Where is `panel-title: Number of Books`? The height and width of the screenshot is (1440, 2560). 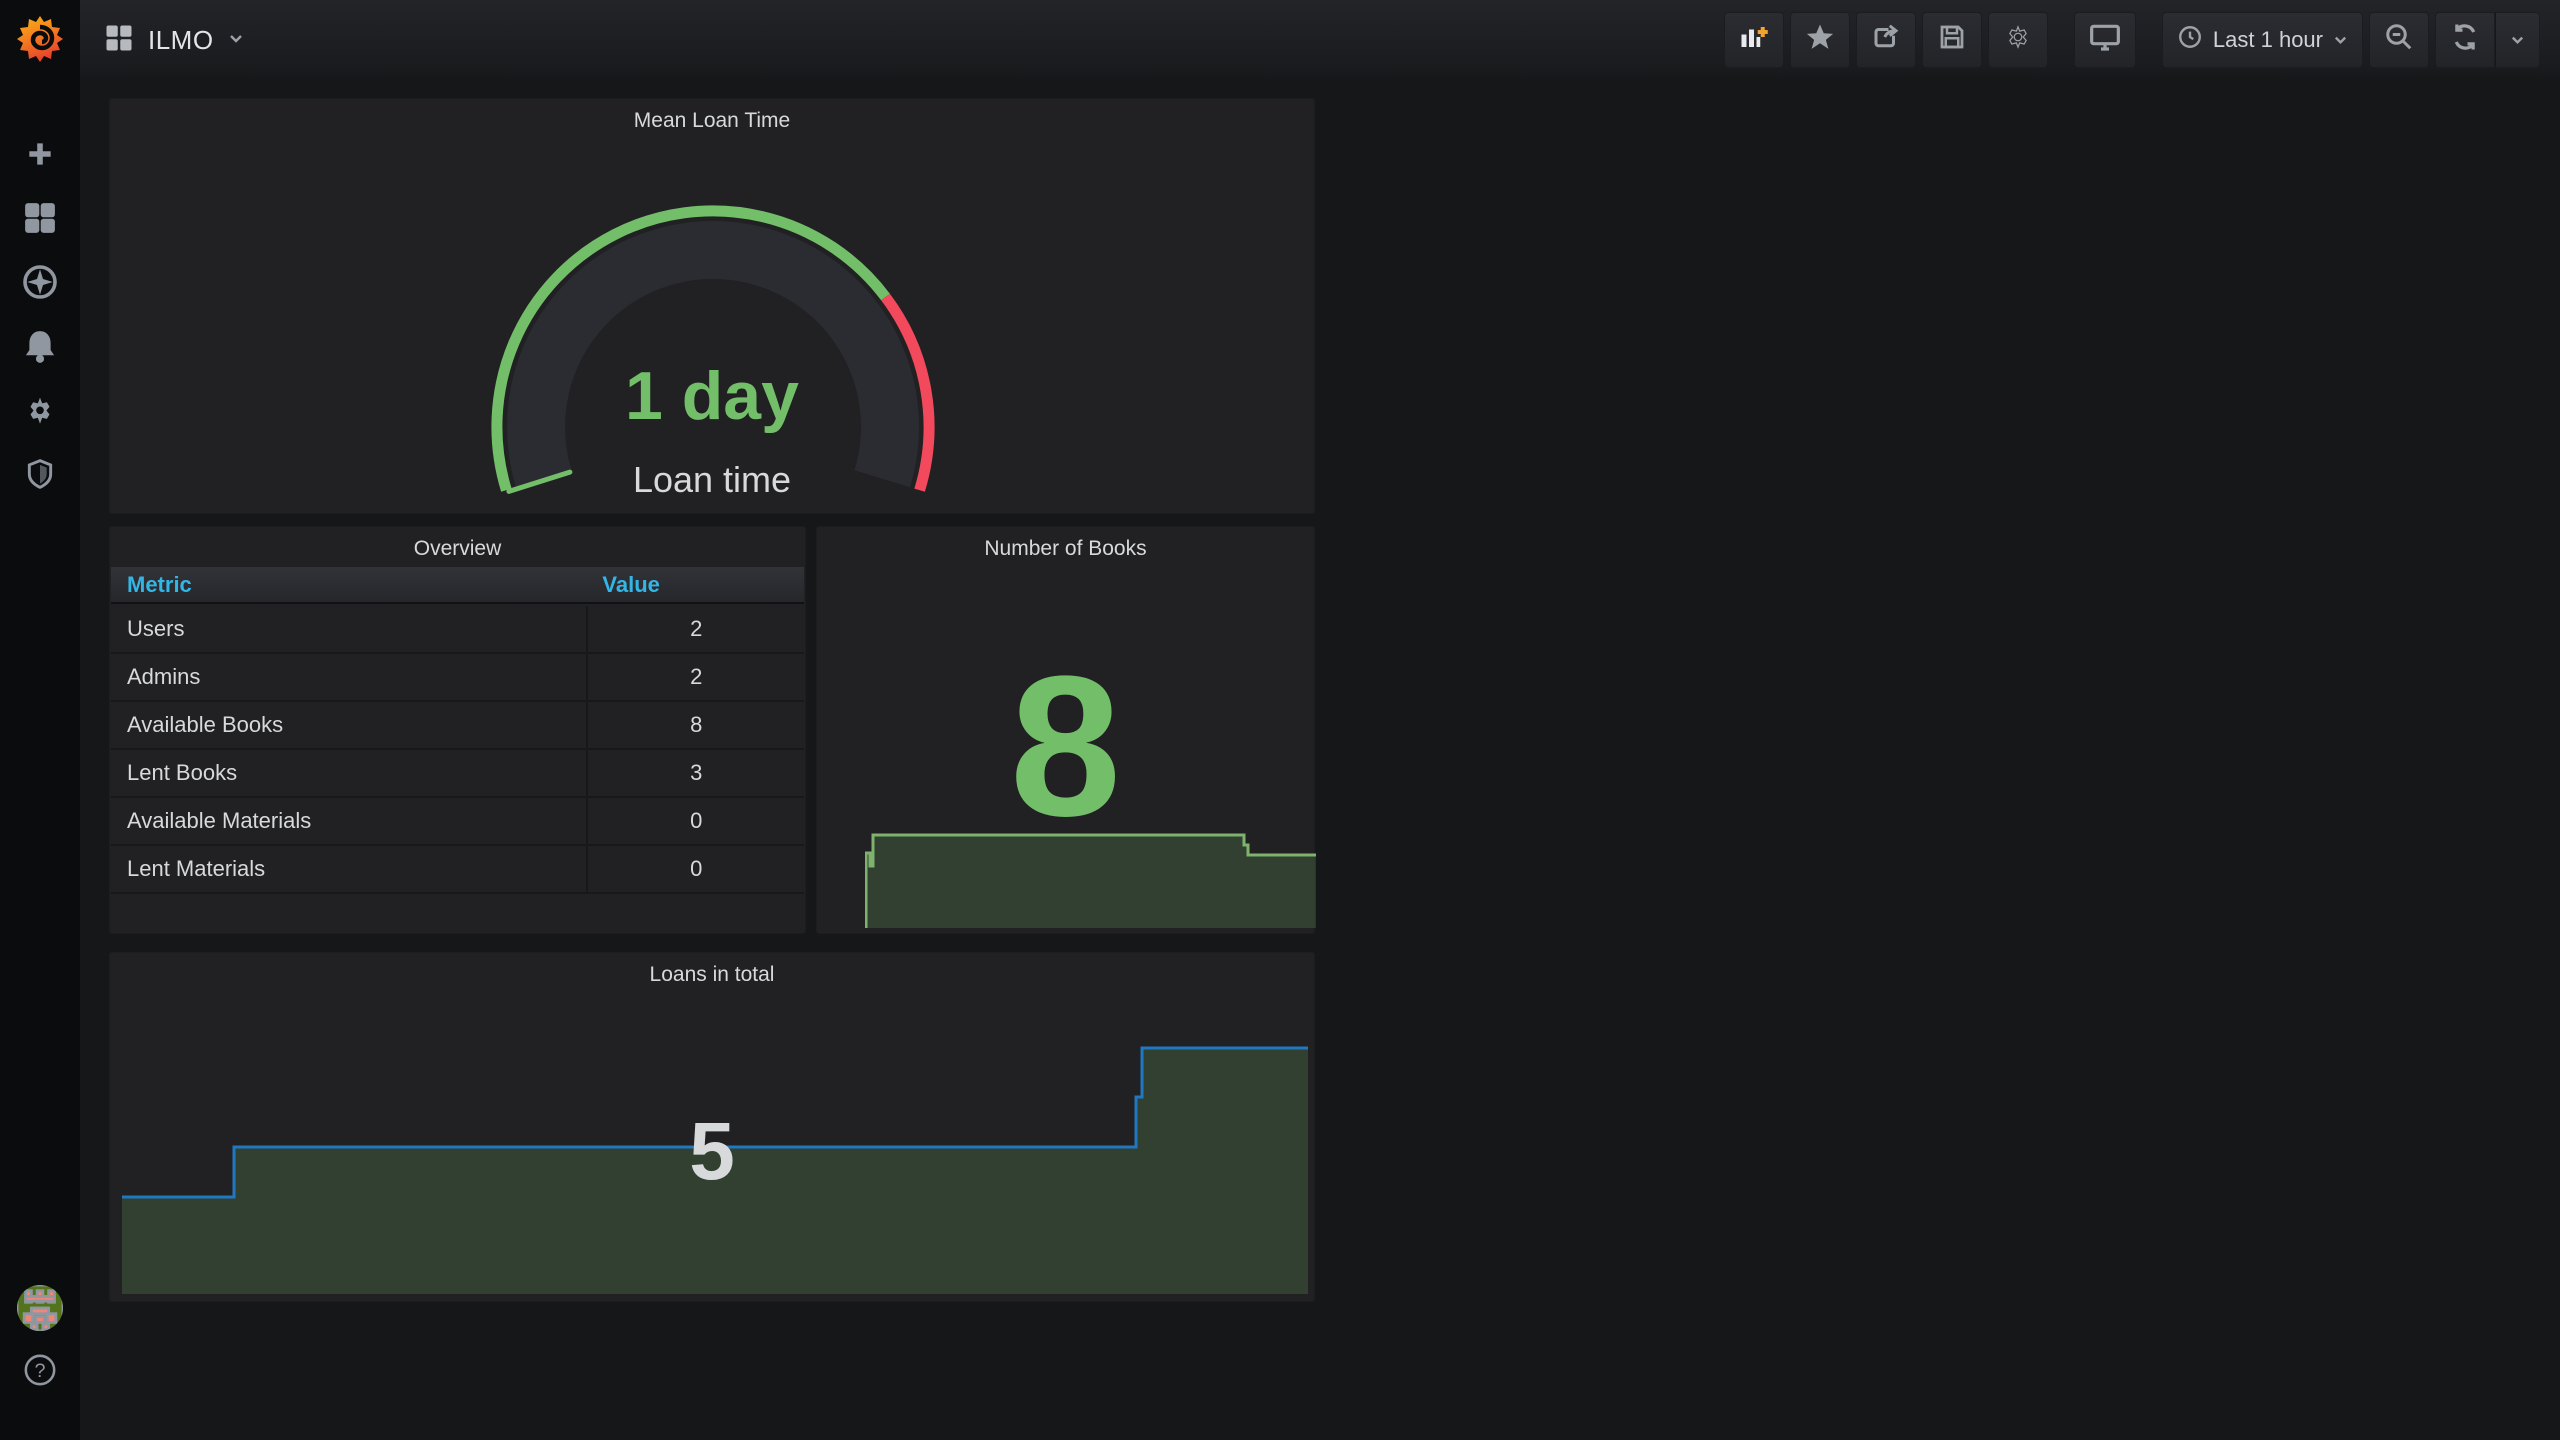 panel-title: Number of Books is located at coordinates (1065, 549).